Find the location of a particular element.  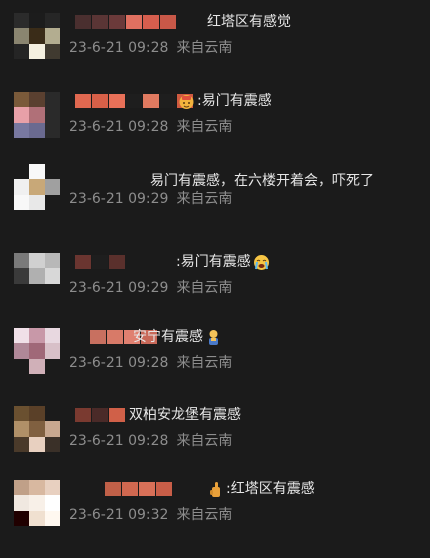

hand-emoji-icon is located at coordinates (215, 489).